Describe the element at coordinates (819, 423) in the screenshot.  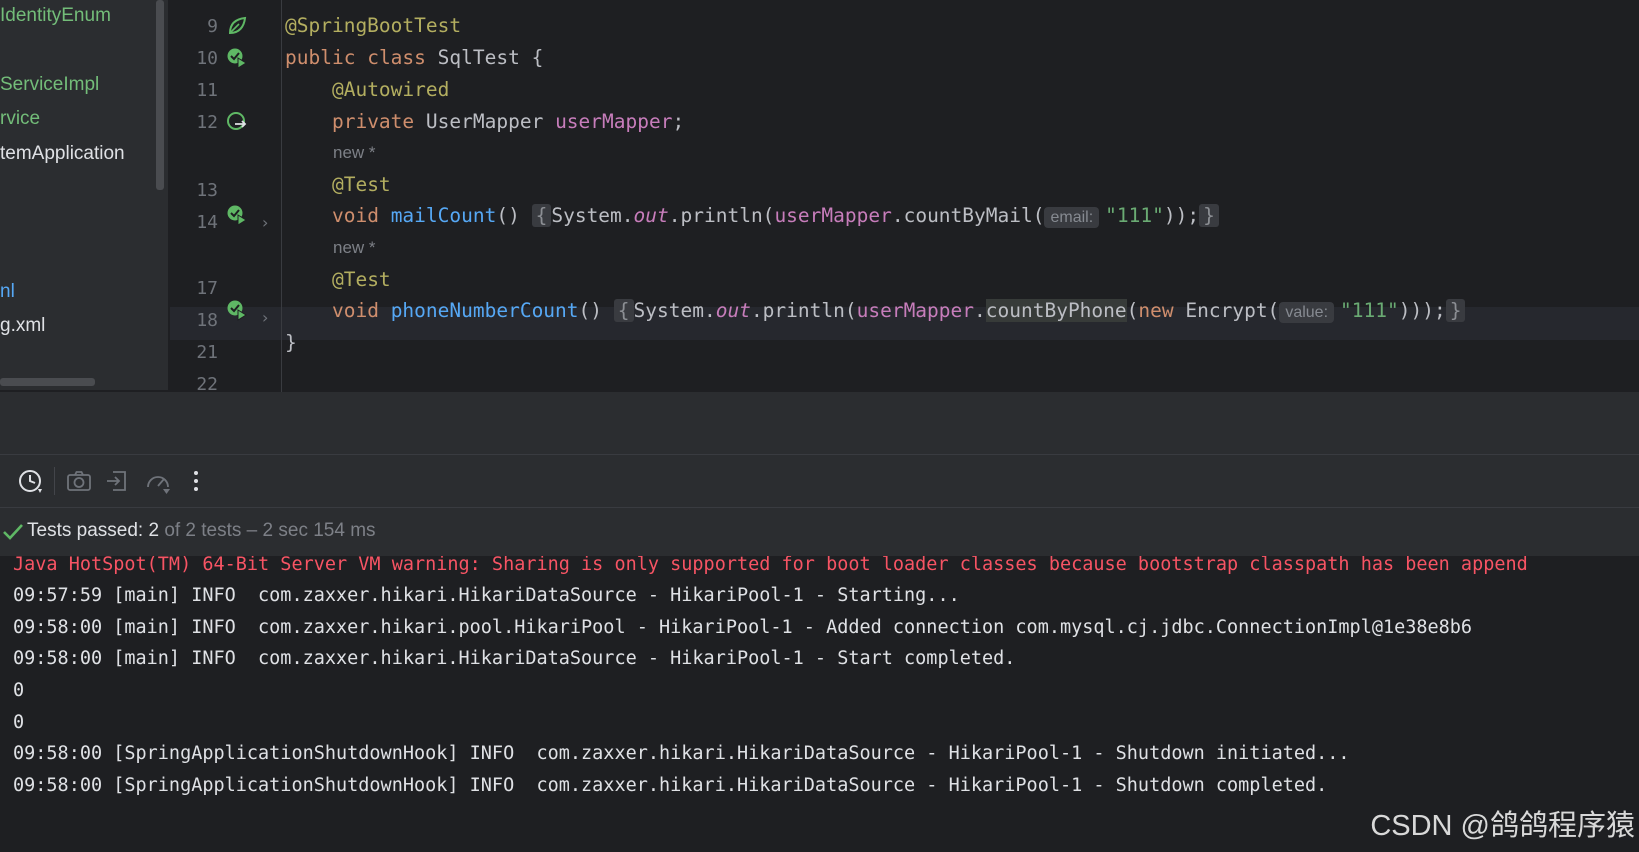
I see `panel-divider` at that location.